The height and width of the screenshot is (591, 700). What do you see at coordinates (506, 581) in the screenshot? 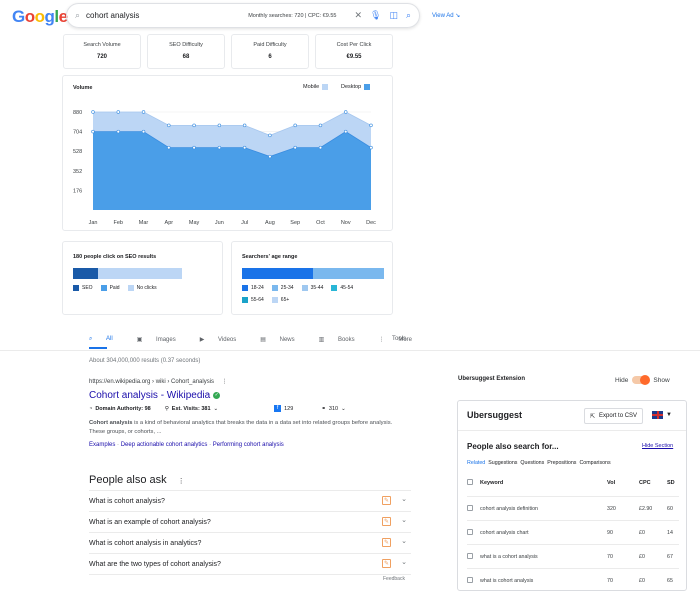
I see `cell-keyword: what is cohort analysis` at bounding box center [506, 581].